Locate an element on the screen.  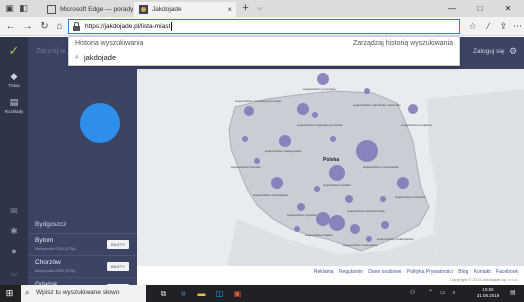
bubble-wroclaw is located at coordinates (277, 183).